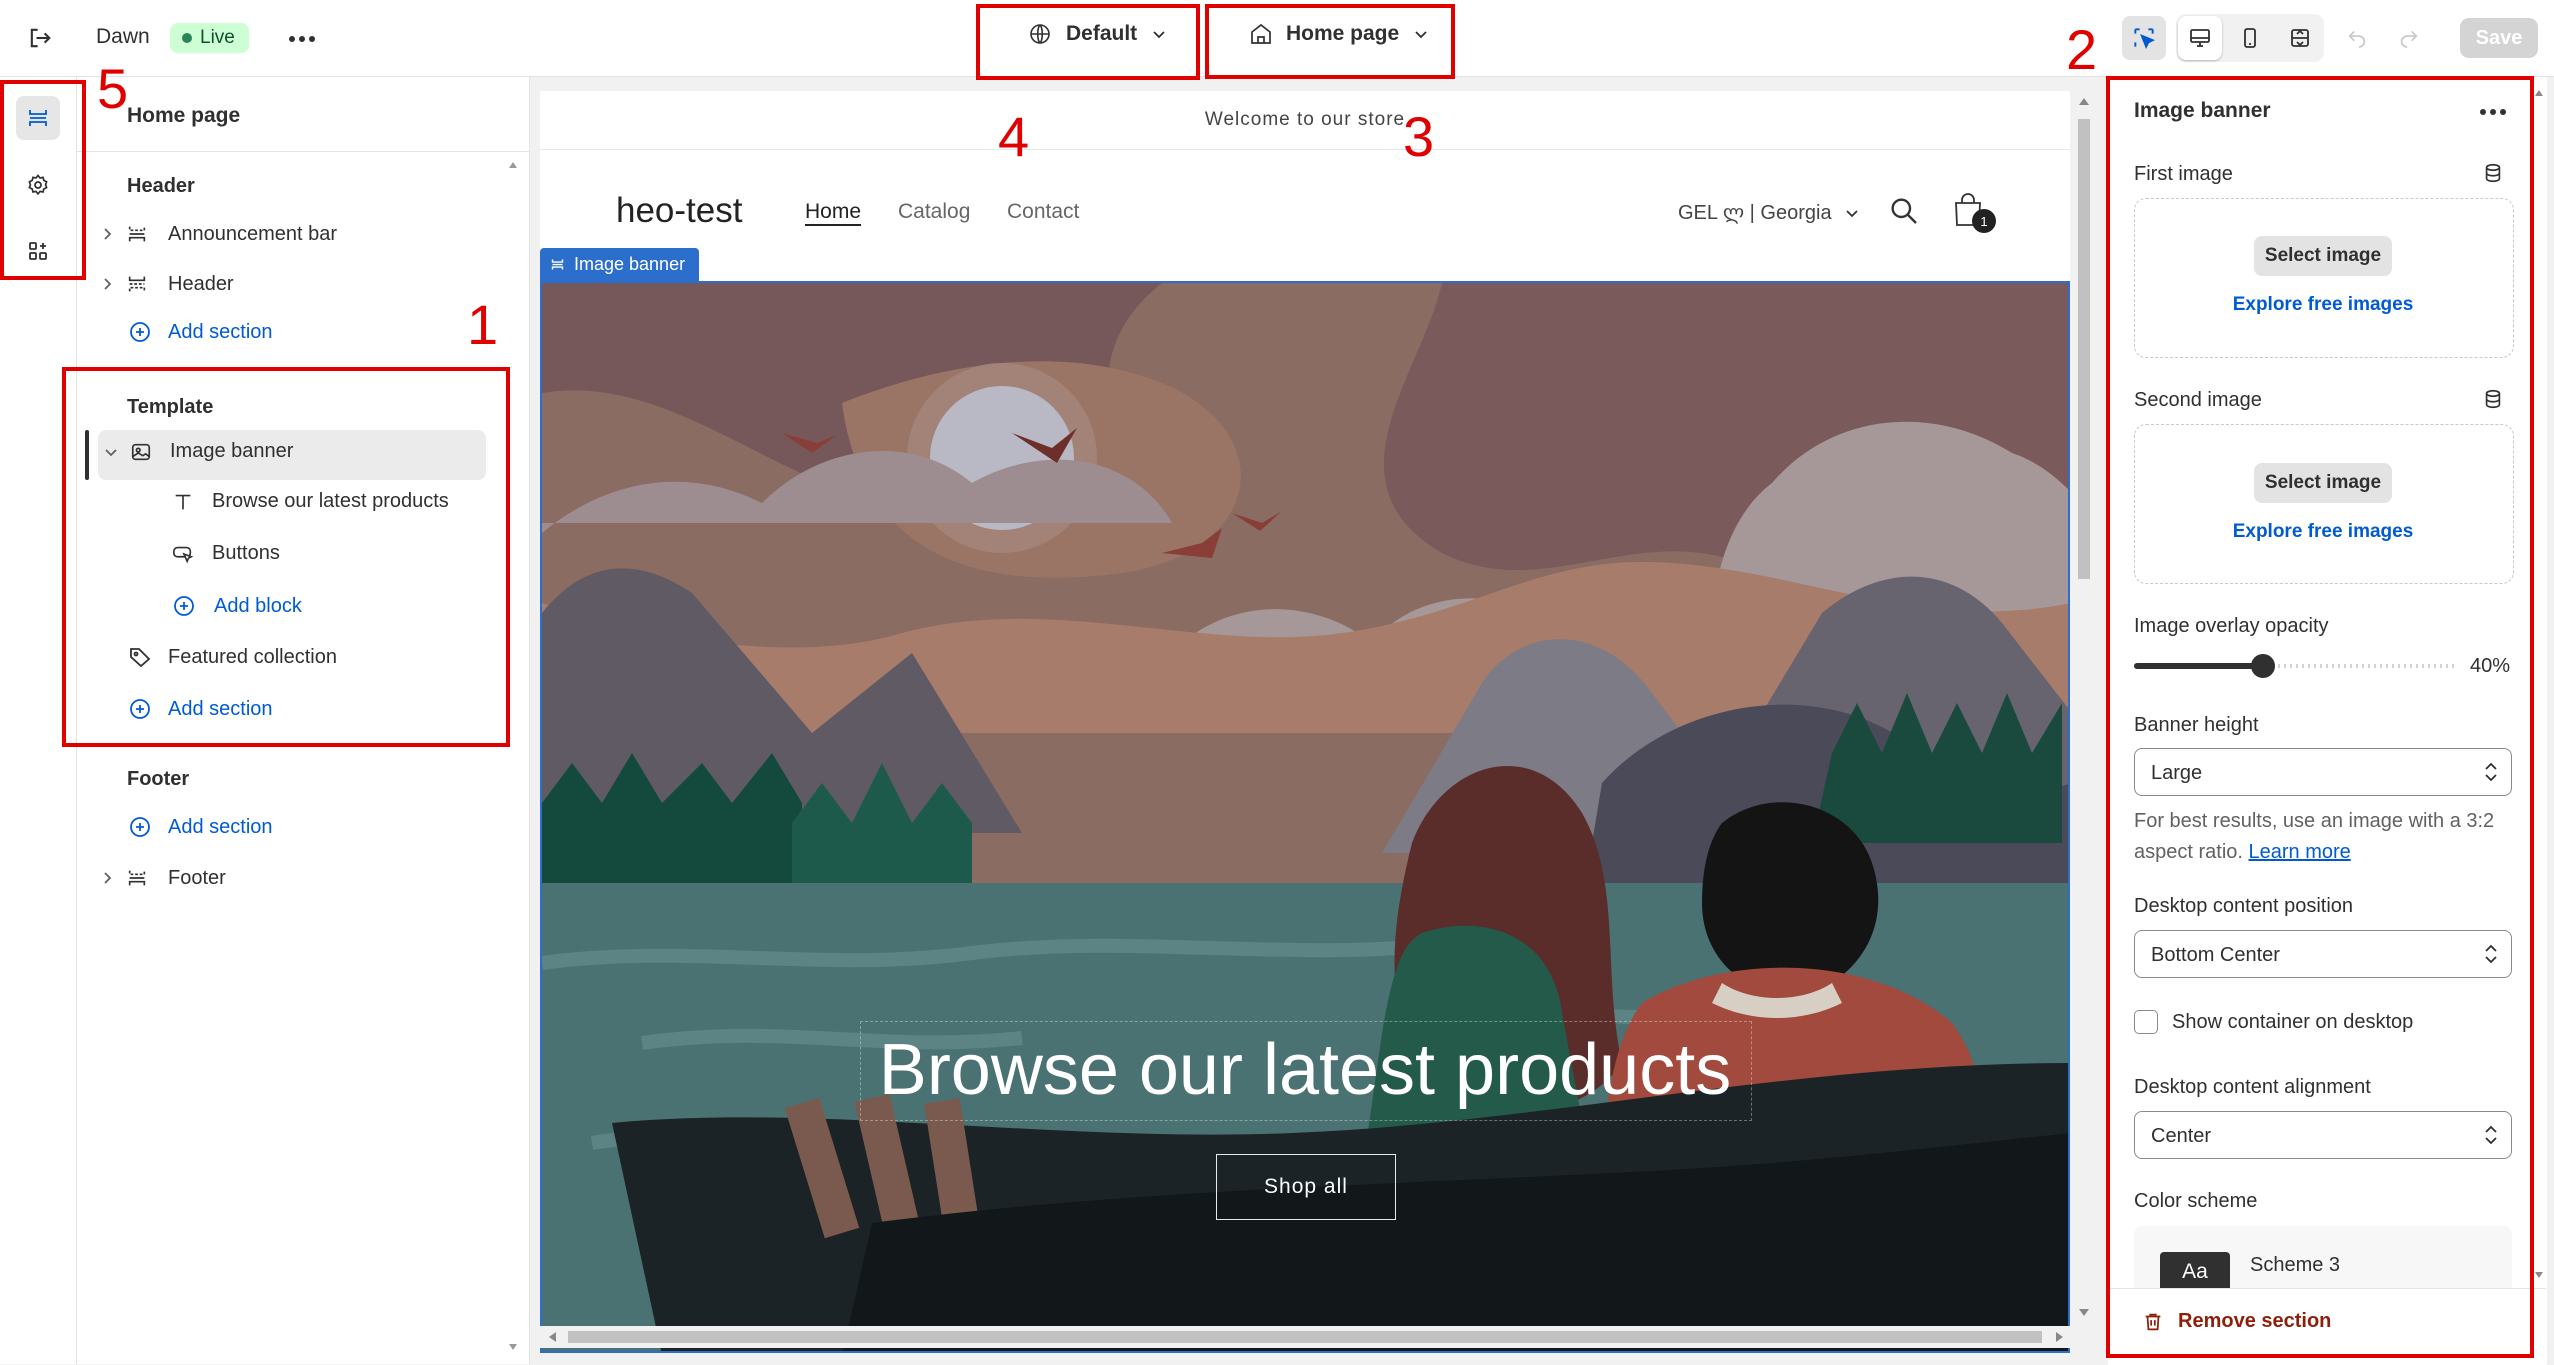 The width and height of the screenshot is (2554, 1365). What do you see at coordinates (833, 212) in the screenshot?
I see `store-nav-home: Home` at bounding box center [833, 212].